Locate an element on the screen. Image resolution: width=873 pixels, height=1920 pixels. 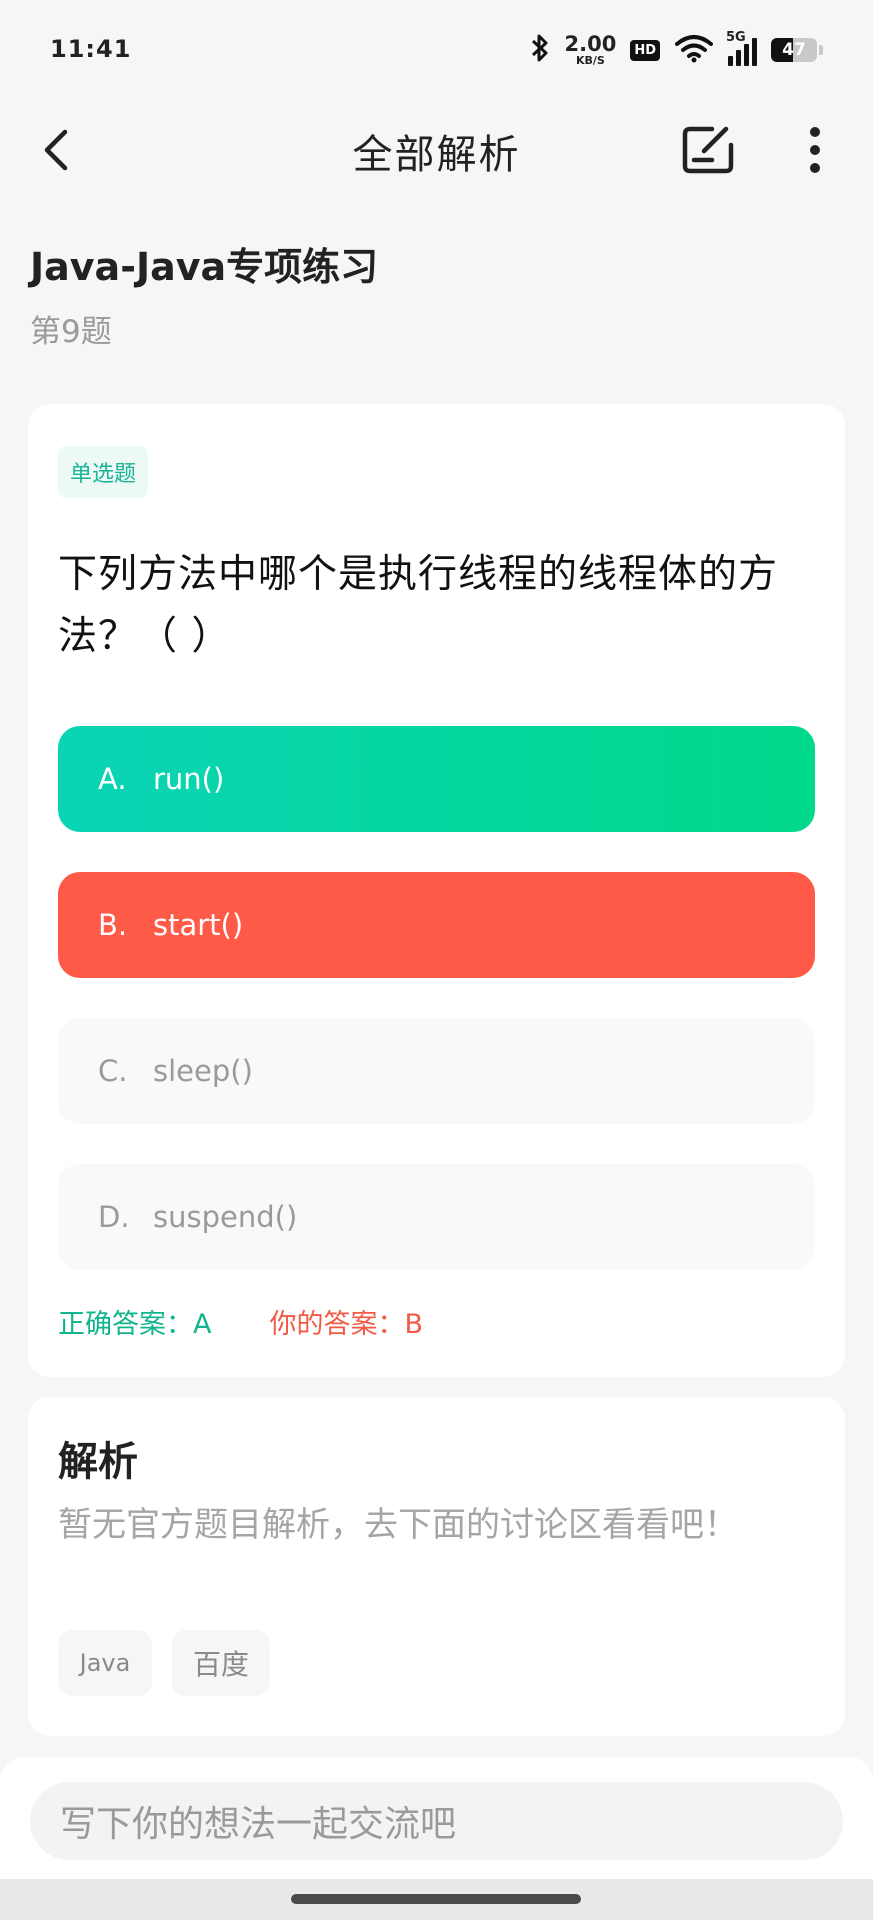
back-button is located at coordinates (56, 150).